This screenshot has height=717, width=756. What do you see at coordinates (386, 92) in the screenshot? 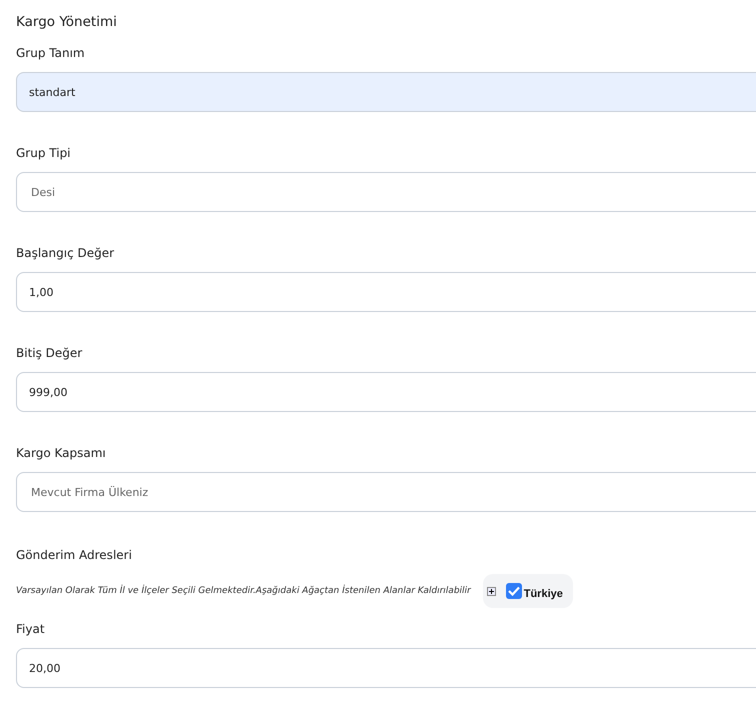
I see `input-field: standart` at bounding box center [386, 92].